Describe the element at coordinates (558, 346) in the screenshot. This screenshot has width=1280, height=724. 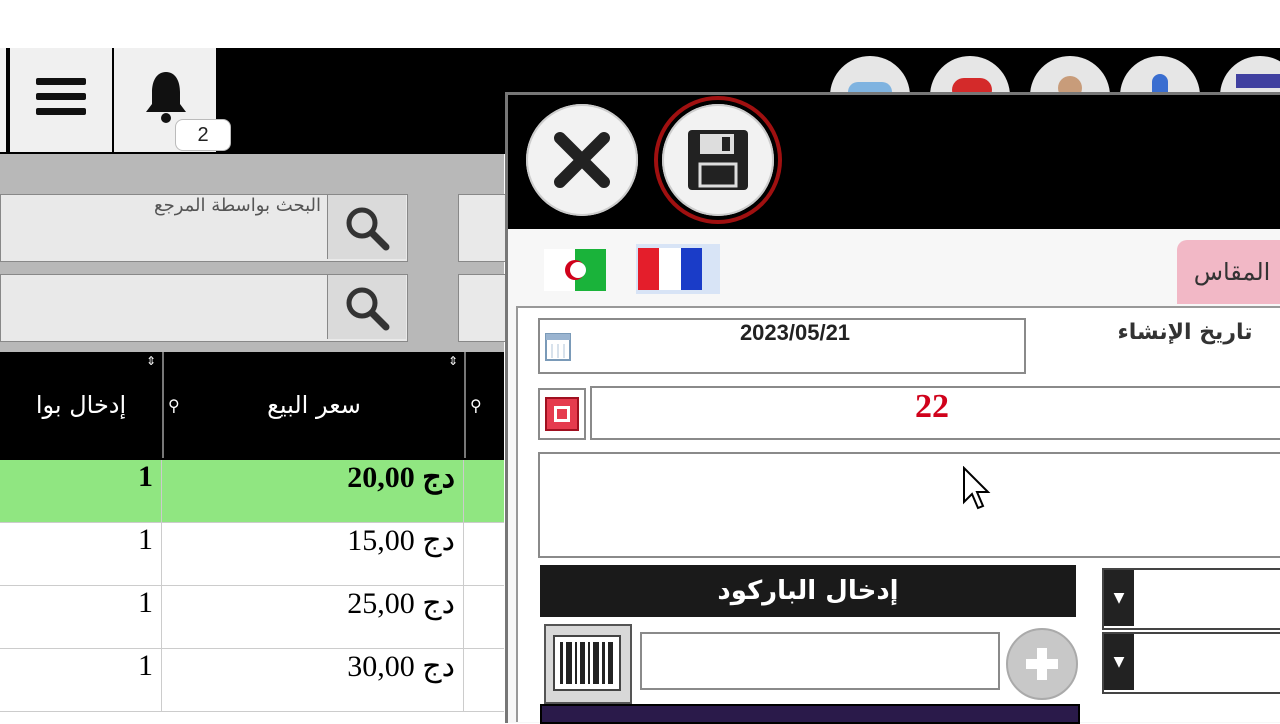
I see `calendar-icon` at that location.